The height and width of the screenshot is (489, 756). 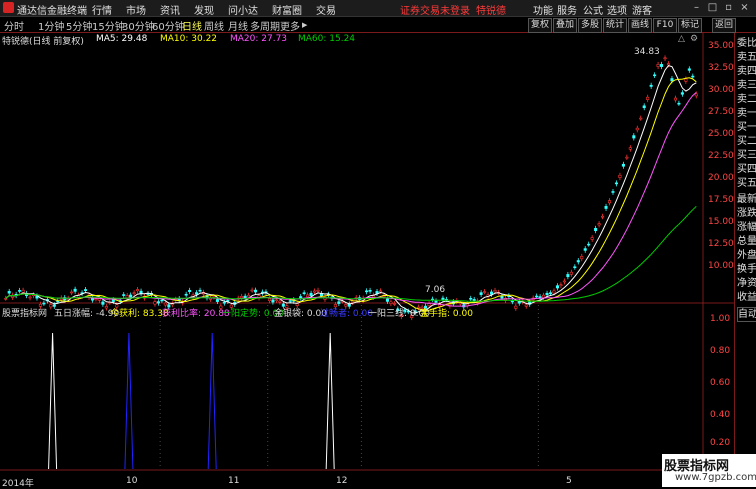 I want to click on tab-60min: 60分钟, so click(x=168, y=25).